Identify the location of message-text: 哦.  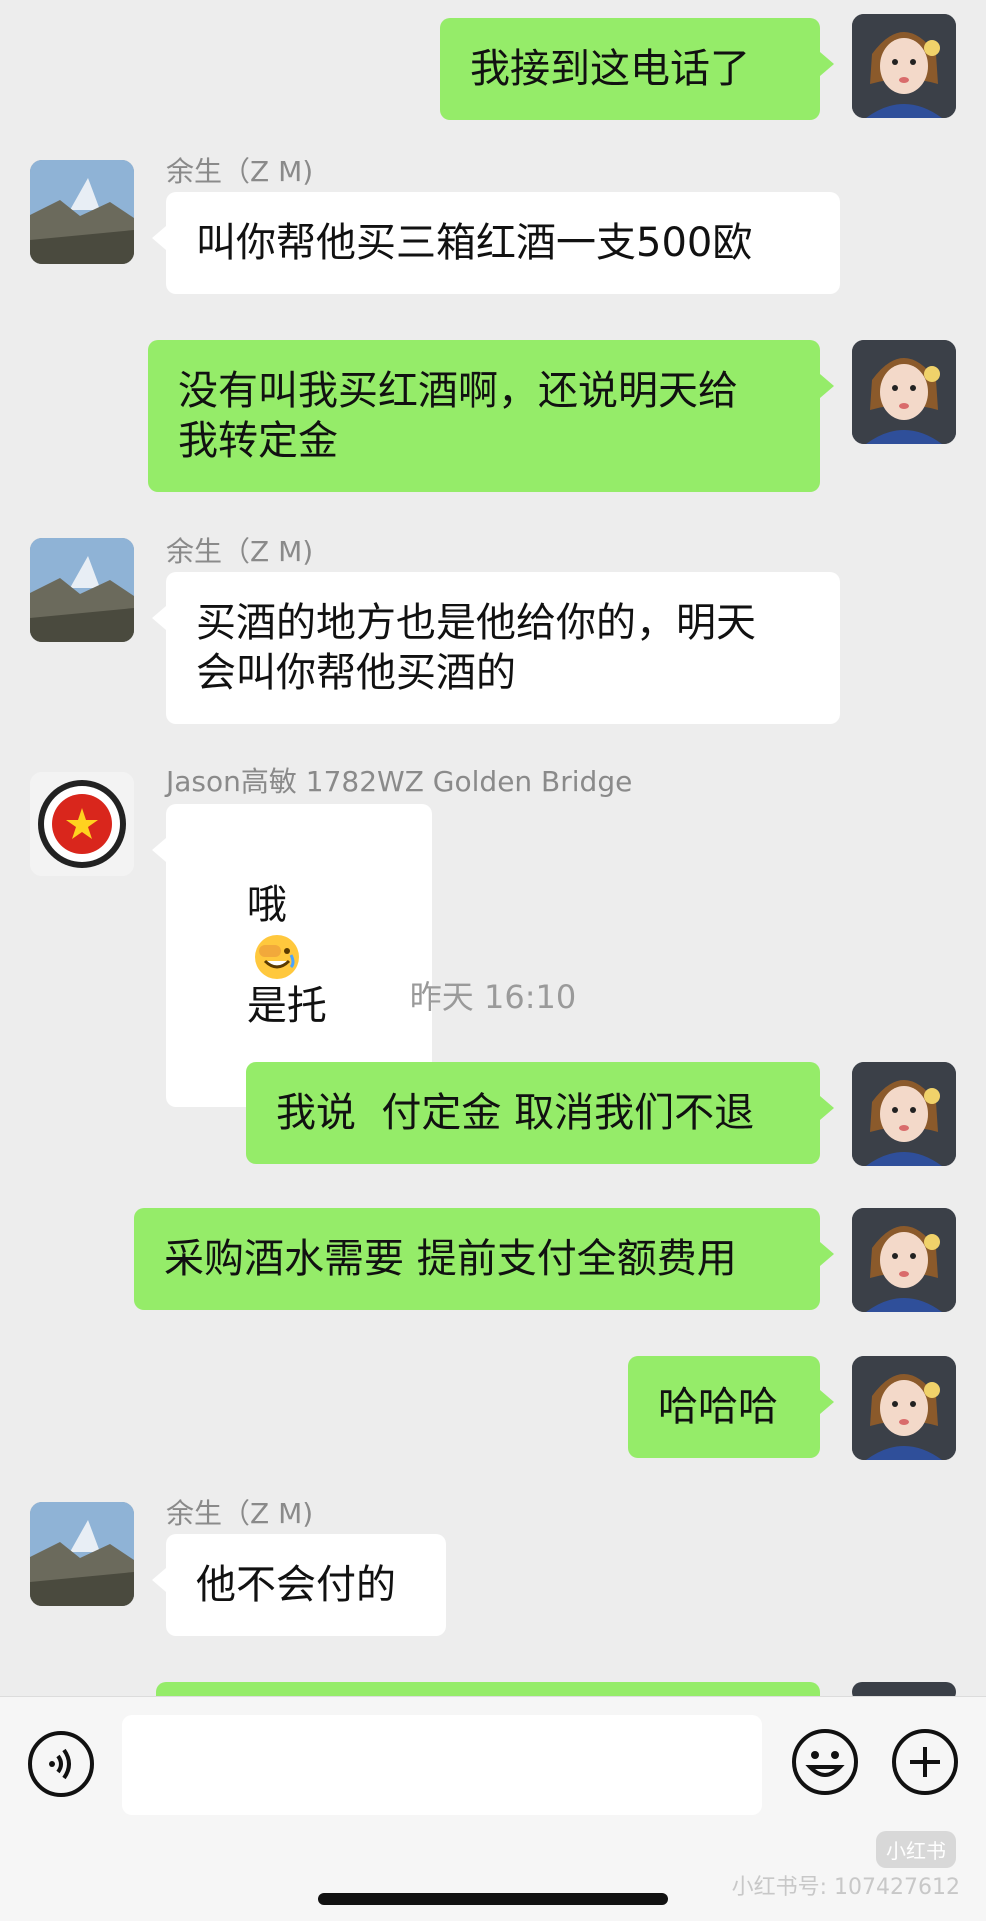
(266, 905).